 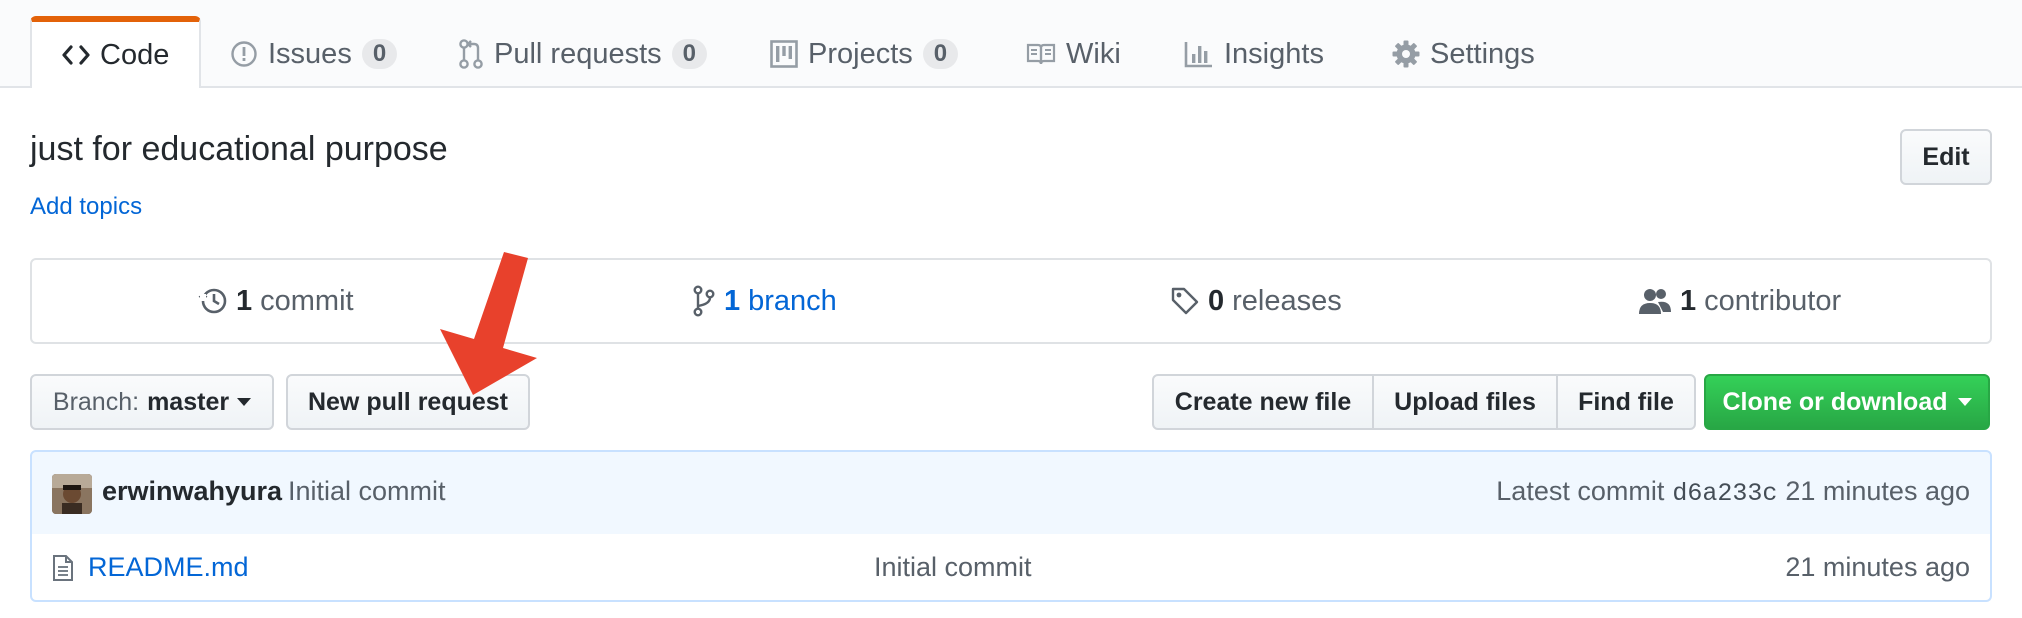 What do you see at coordinates (1877, 491) in the screenshot?
I see `commit-age: 21 minutes ago` at bounding box center [1877, 491].